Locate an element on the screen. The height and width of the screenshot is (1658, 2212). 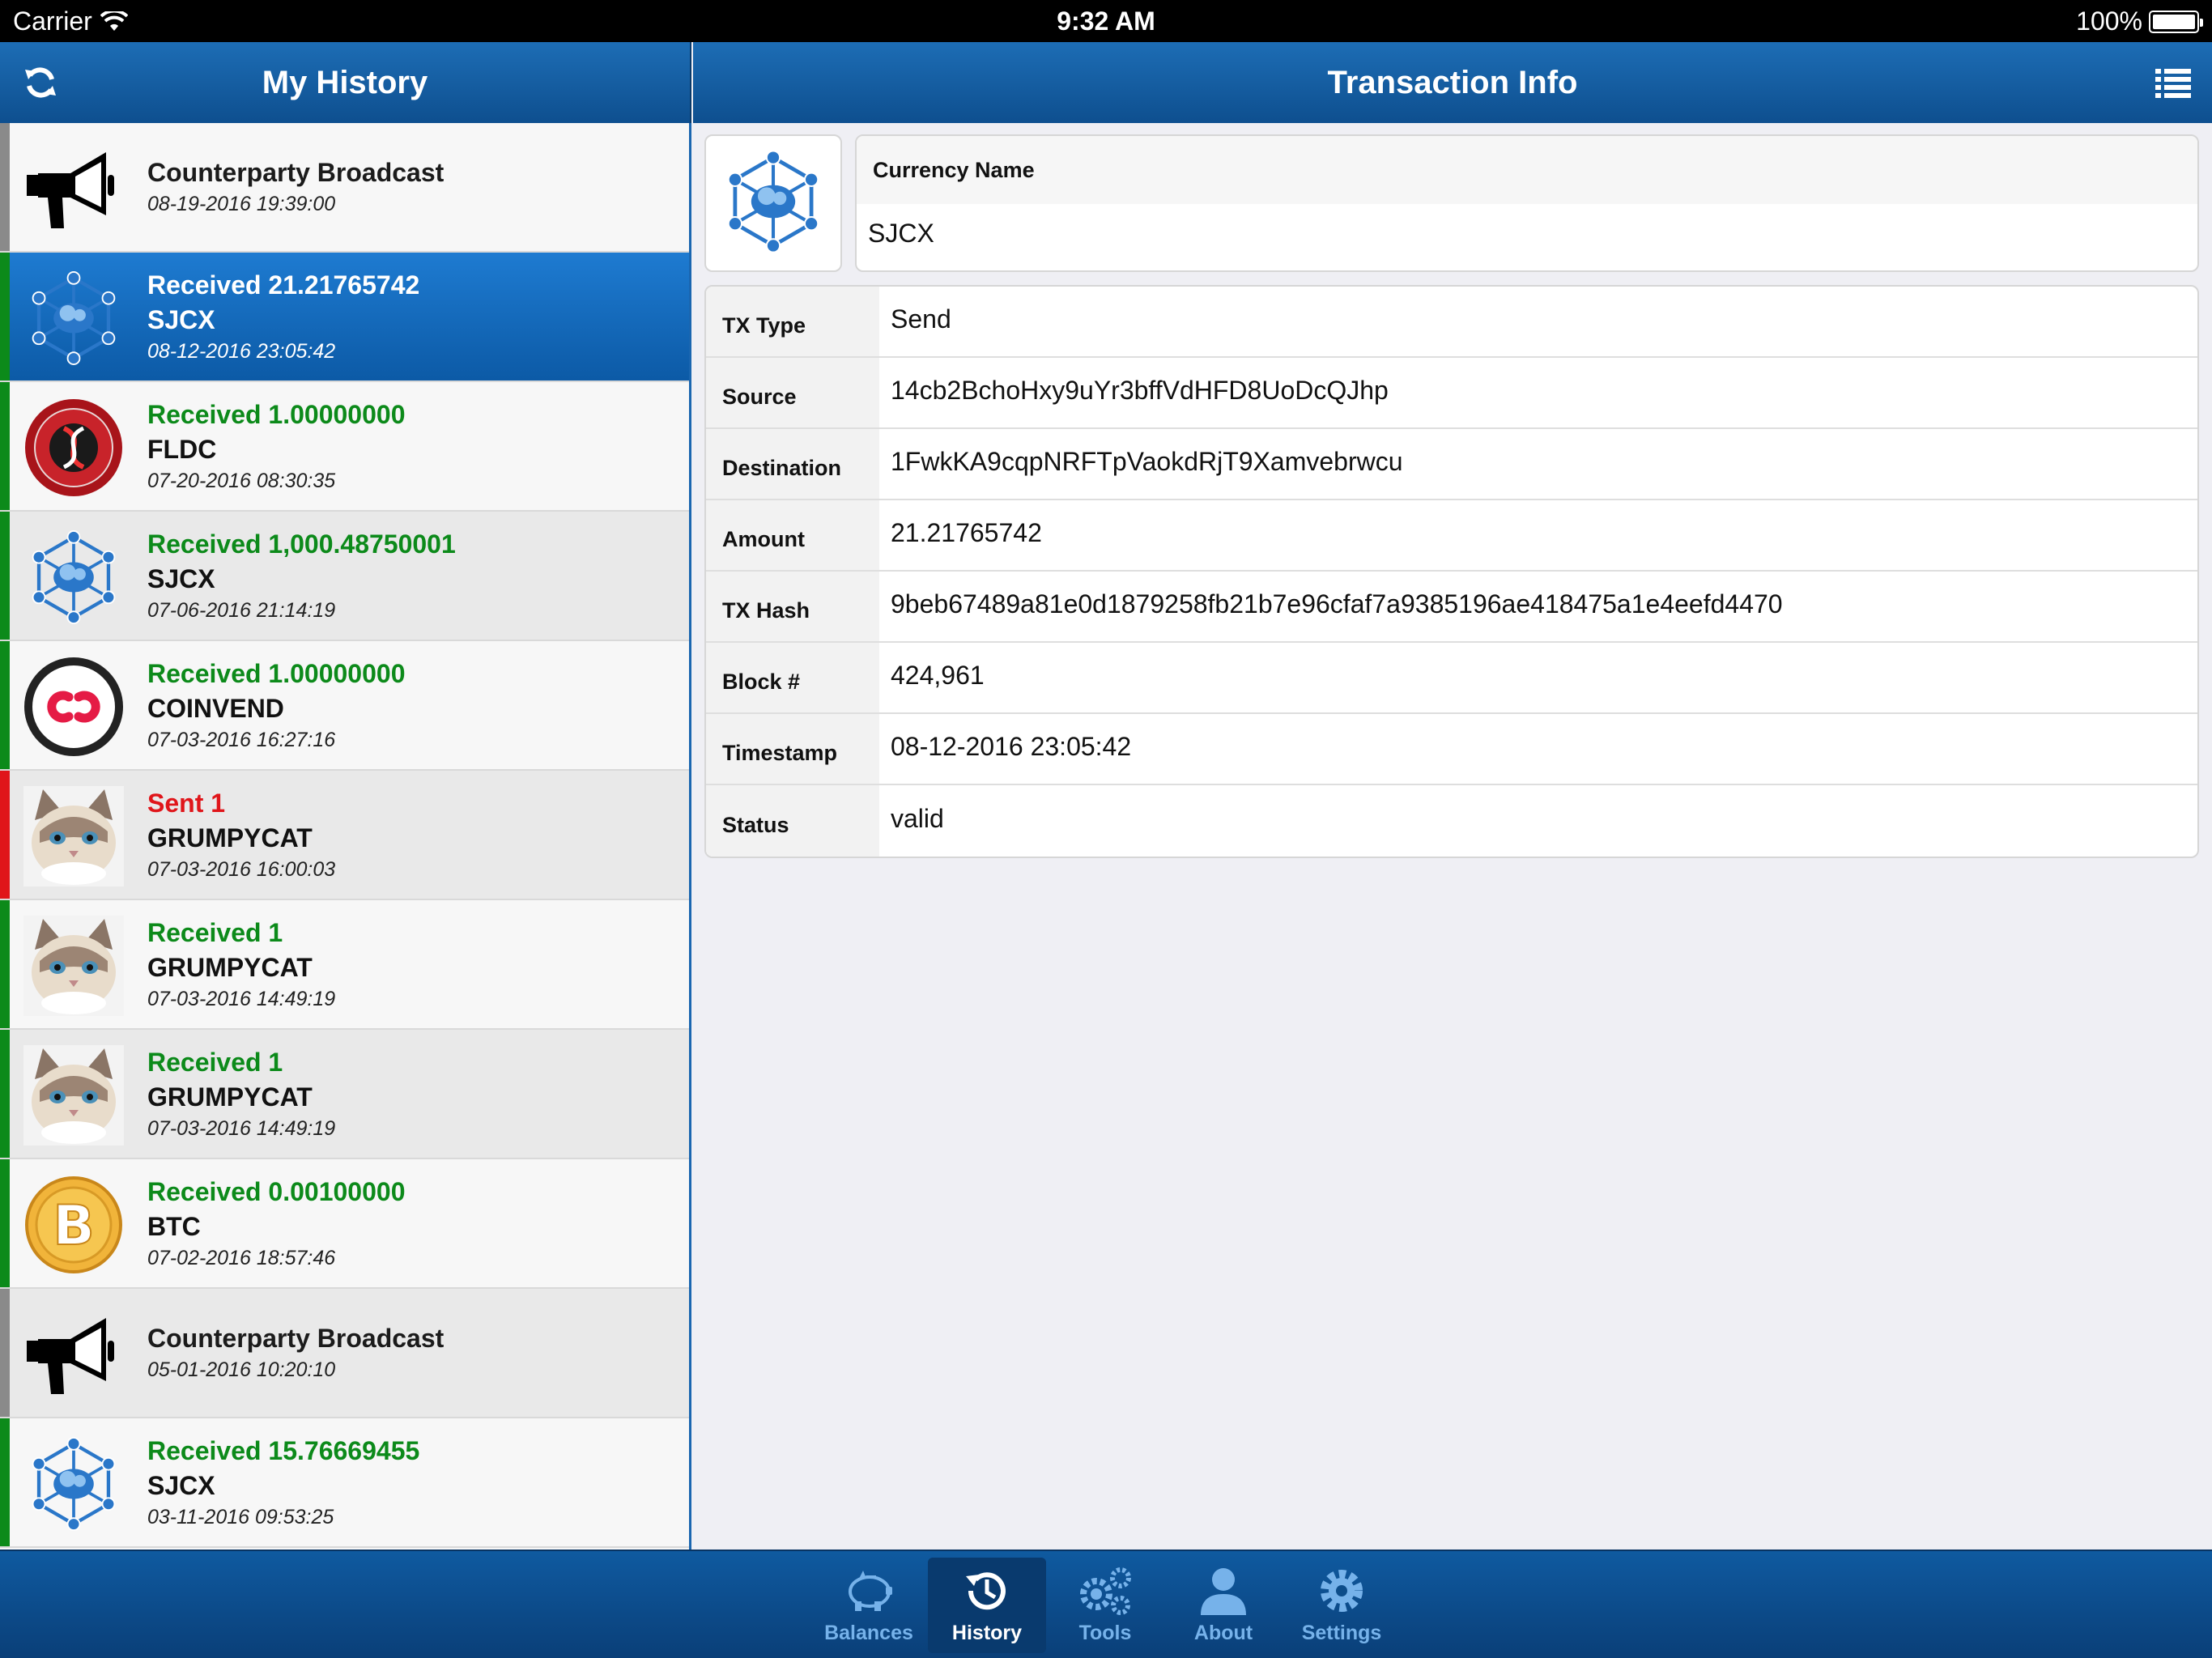
currency-name-box: Currency Name SJCX is located at coordinates (1527, 203).